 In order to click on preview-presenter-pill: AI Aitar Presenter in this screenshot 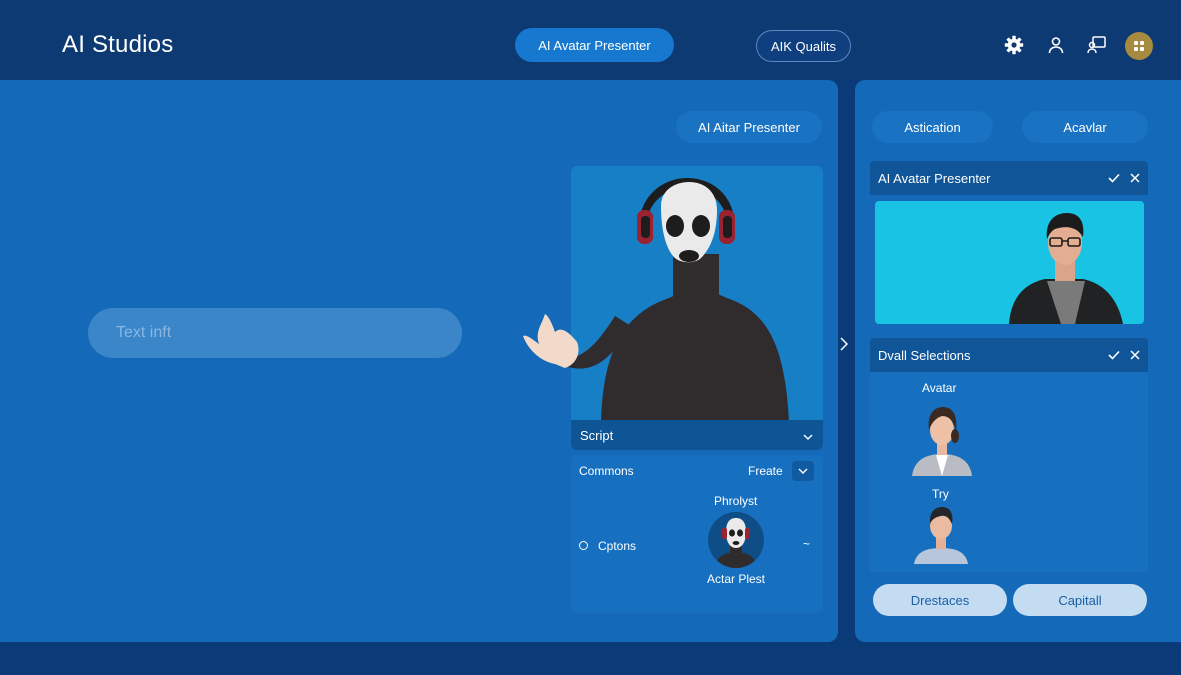, I will do `click(749, 127)`.